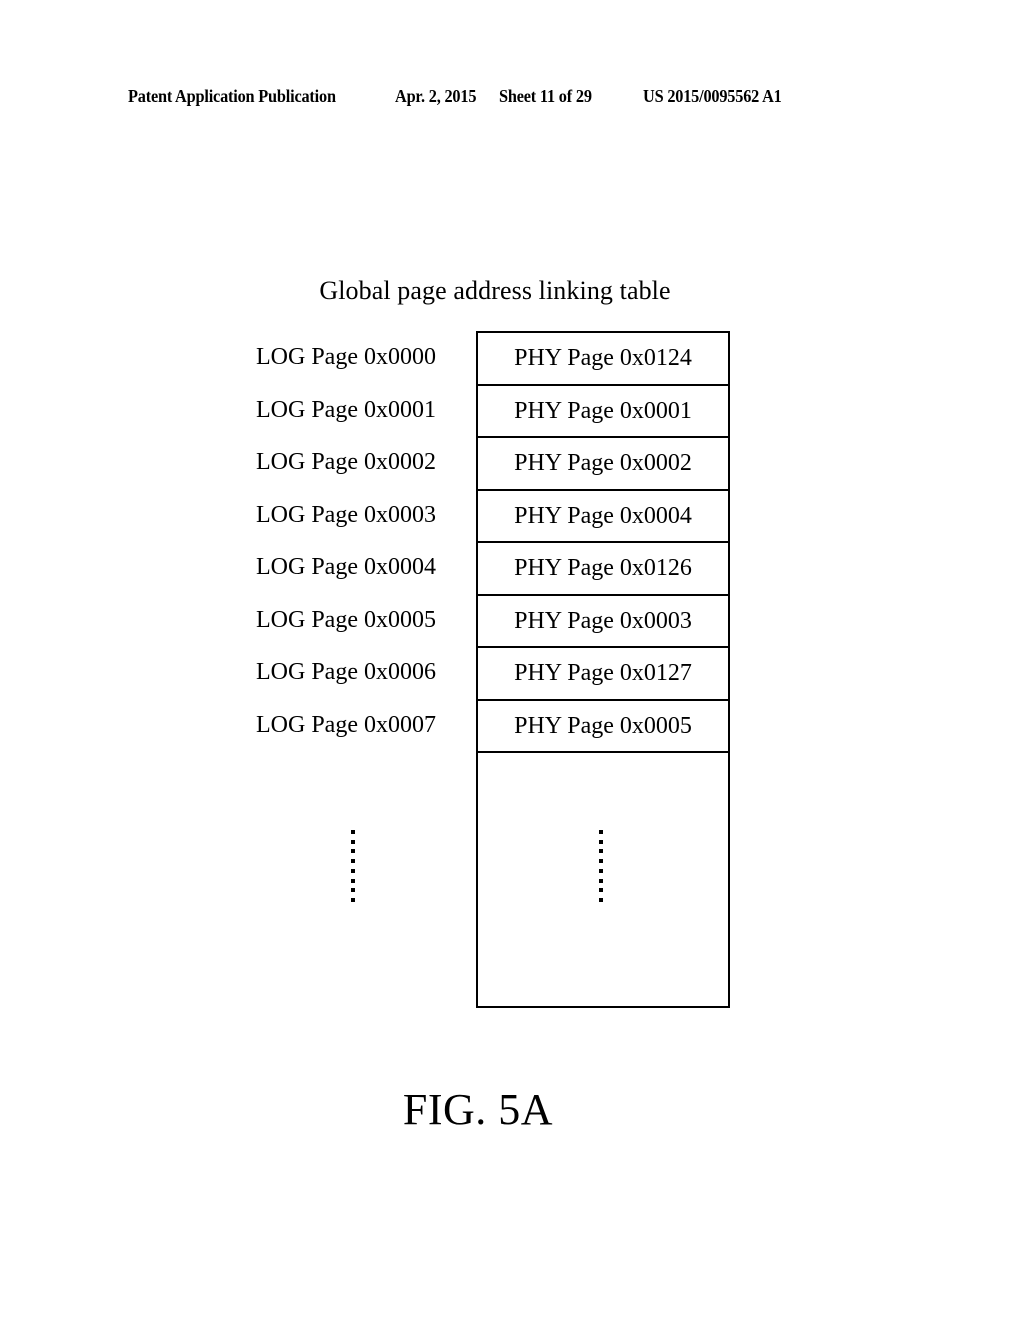  Describe the element at coordinates (603, 517) in the screenshot. I see `physical-page-cell: PHY Page 0x0004` at that location.